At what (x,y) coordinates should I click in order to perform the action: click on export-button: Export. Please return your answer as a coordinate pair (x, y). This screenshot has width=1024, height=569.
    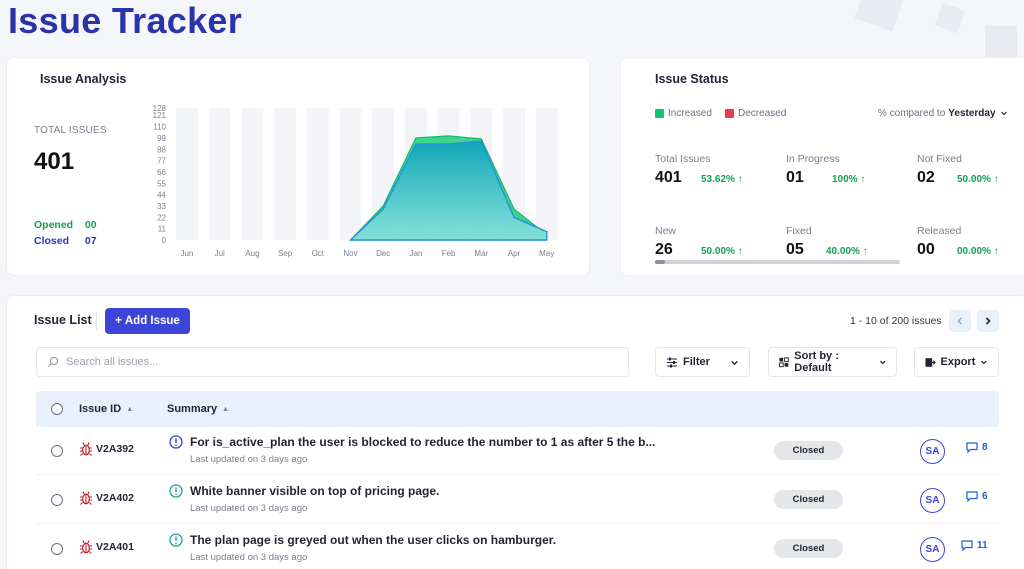
    Looking at the image, I should click on (956, 362).